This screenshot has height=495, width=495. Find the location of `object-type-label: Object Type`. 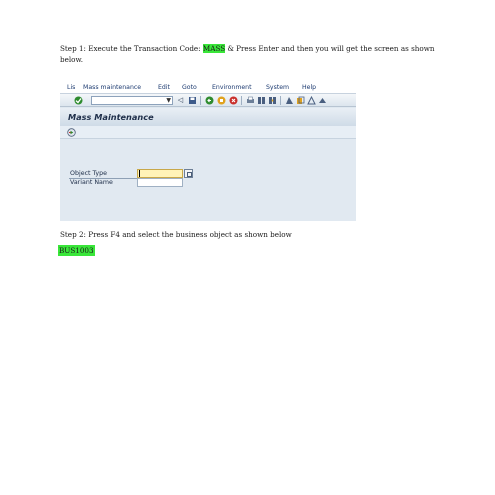

object-type-label: Object Type is located at coordinates (88, 173).